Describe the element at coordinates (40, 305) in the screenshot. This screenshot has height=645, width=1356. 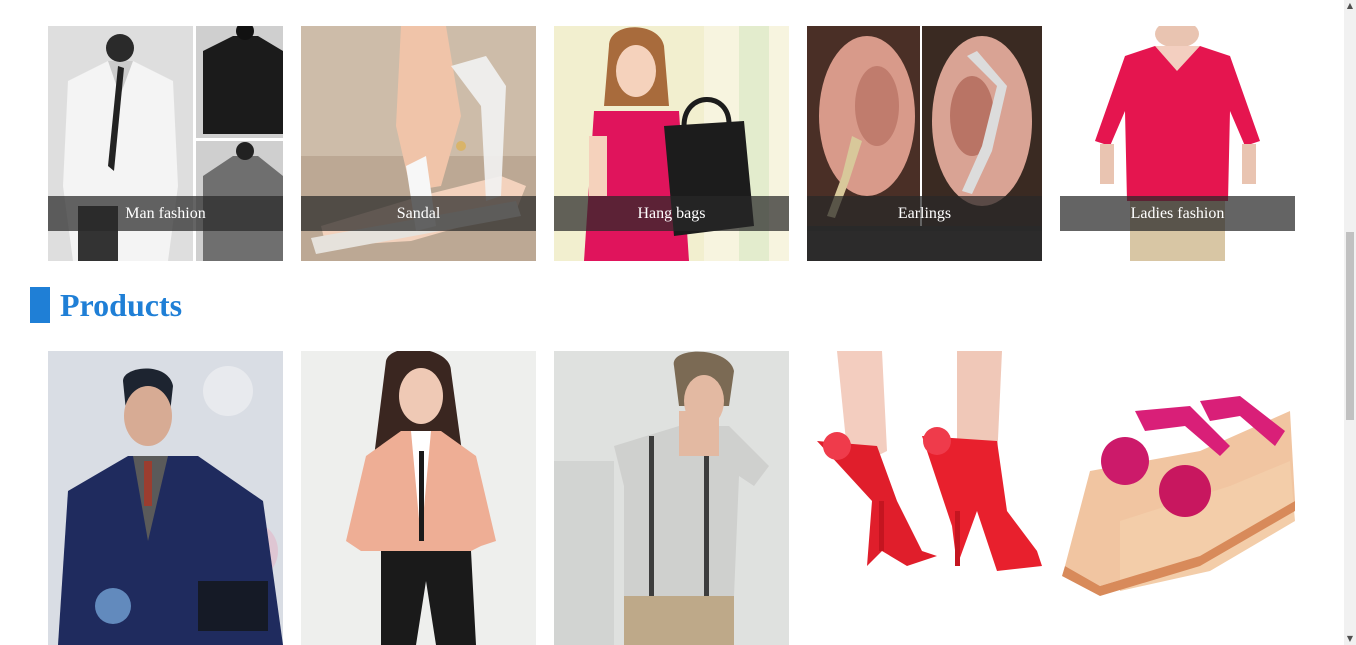
I see `section-title-accent-bar` at that location.